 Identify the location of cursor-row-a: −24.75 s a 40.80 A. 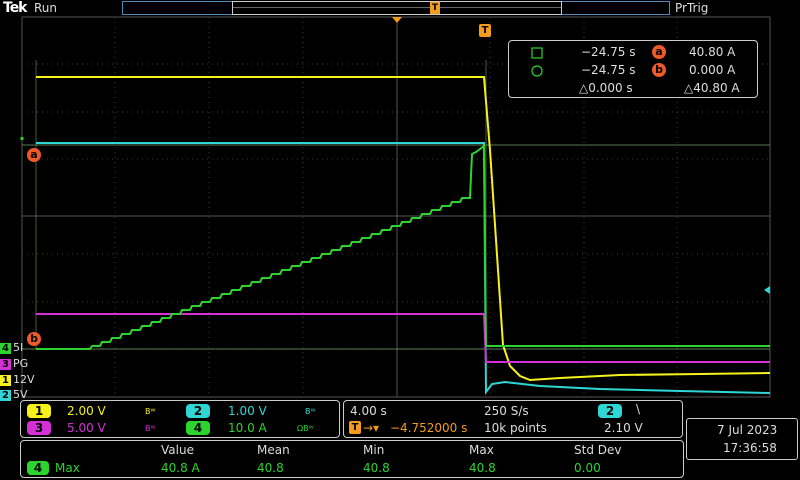
(633, 53).